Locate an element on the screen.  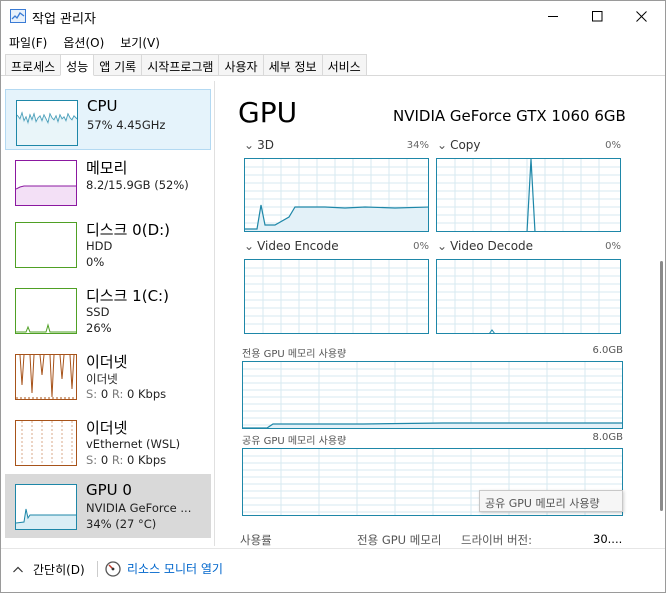
engine-copy-selector: ⌄ Copy is located at coordinates (459, 145).